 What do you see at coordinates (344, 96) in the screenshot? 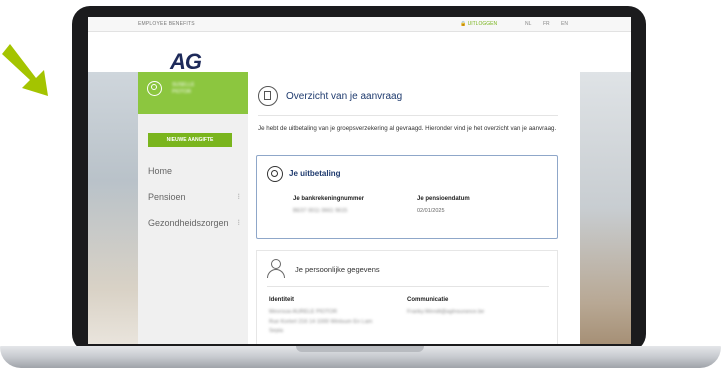
I see `page-title: Overzicht van je aanvraag` at bounding box center [344, 96].